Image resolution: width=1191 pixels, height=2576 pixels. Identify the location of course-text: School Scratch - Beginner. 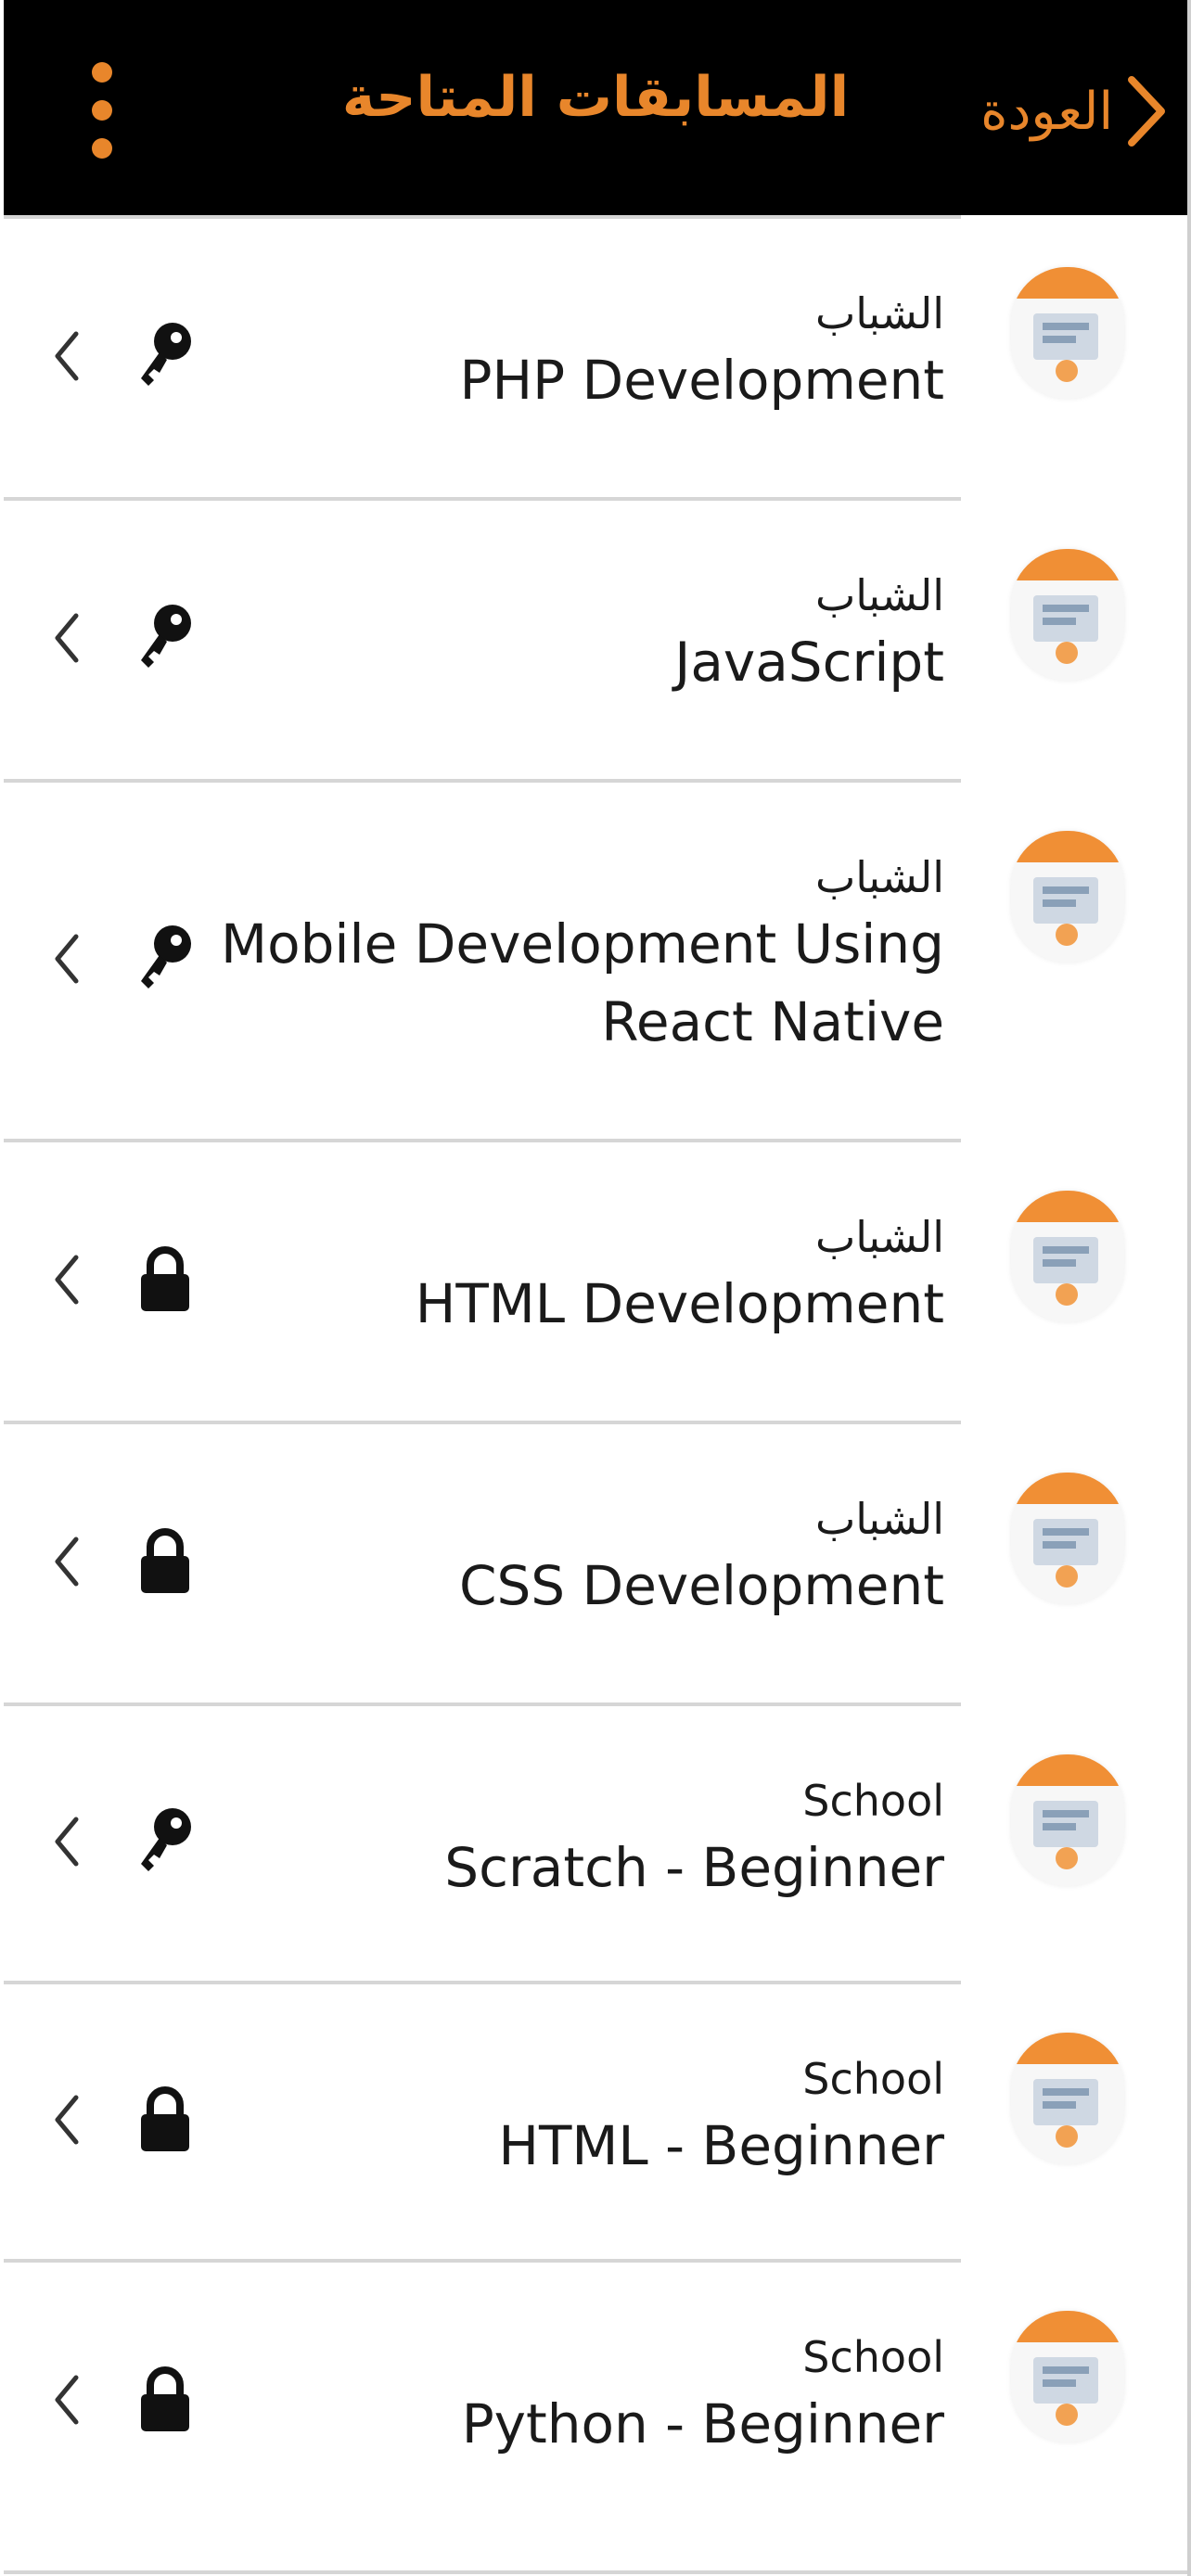
(578, 1840).